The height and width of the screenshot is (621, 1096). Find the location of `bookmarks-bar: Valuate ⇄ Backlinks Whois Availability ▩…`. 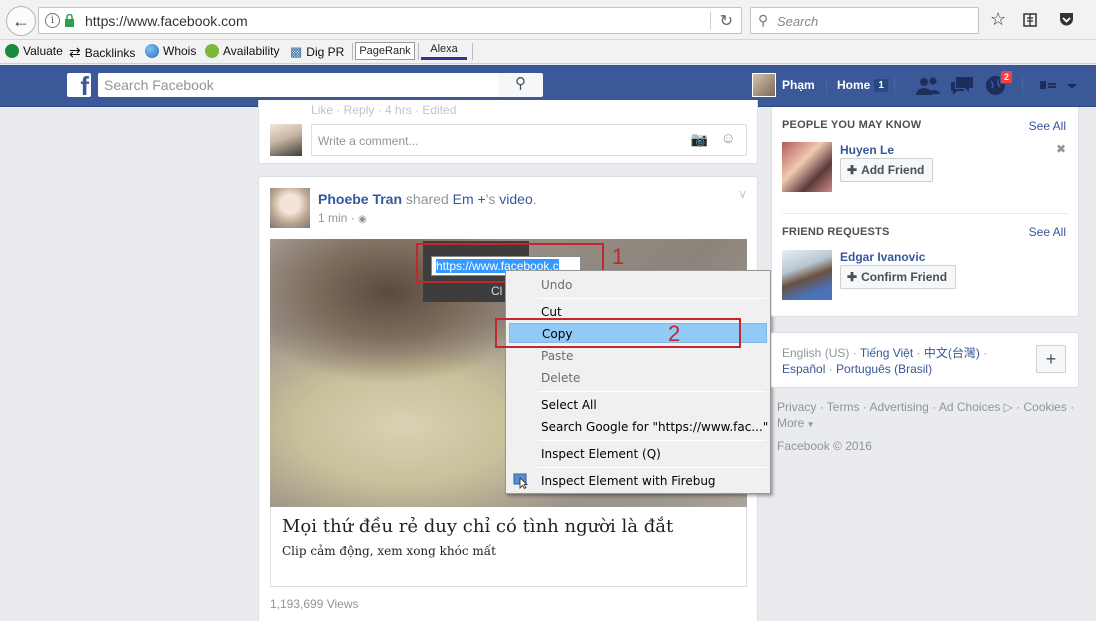

bookmarks-bar: Valuate ⇄ Backlinks Whois Availability ▩… is located at coordinates (548, 52).